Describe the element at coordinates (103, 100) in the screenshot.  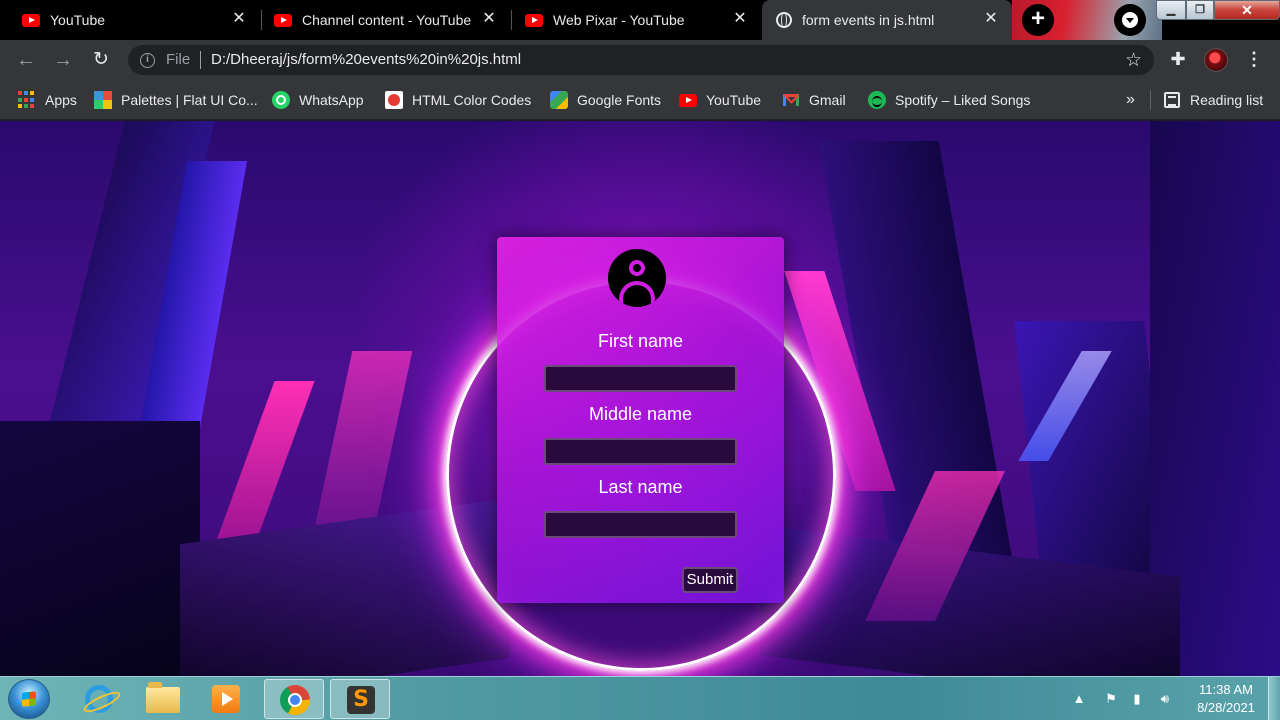
I see `palette-icon` at that location.